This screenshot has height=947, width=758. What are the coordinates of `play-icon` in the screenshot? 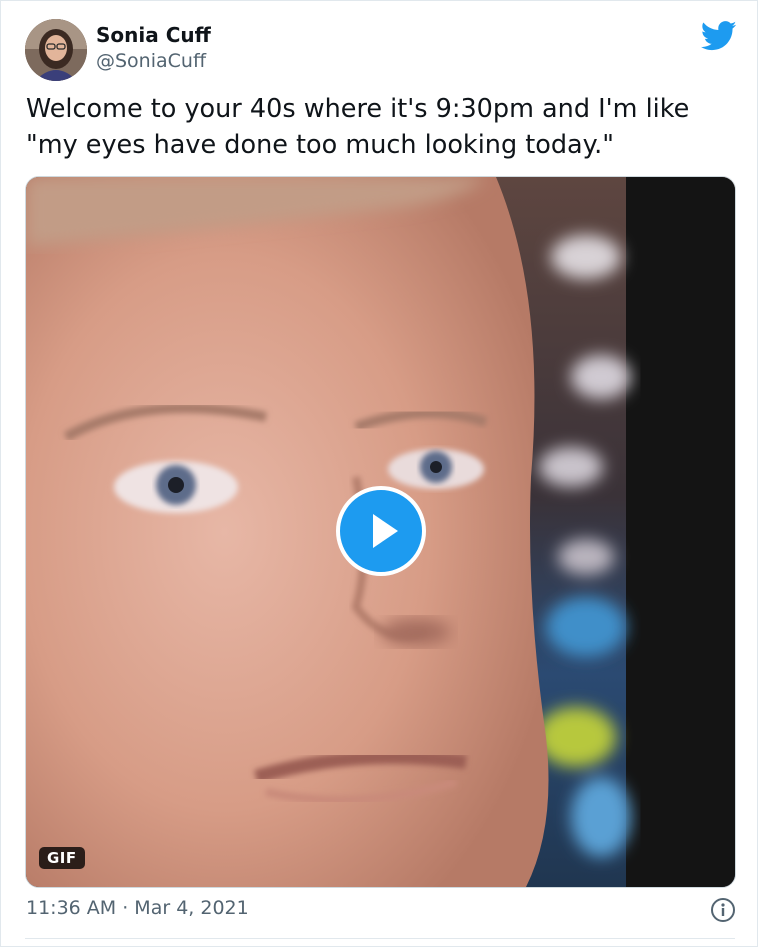 It's located at (385, 531).